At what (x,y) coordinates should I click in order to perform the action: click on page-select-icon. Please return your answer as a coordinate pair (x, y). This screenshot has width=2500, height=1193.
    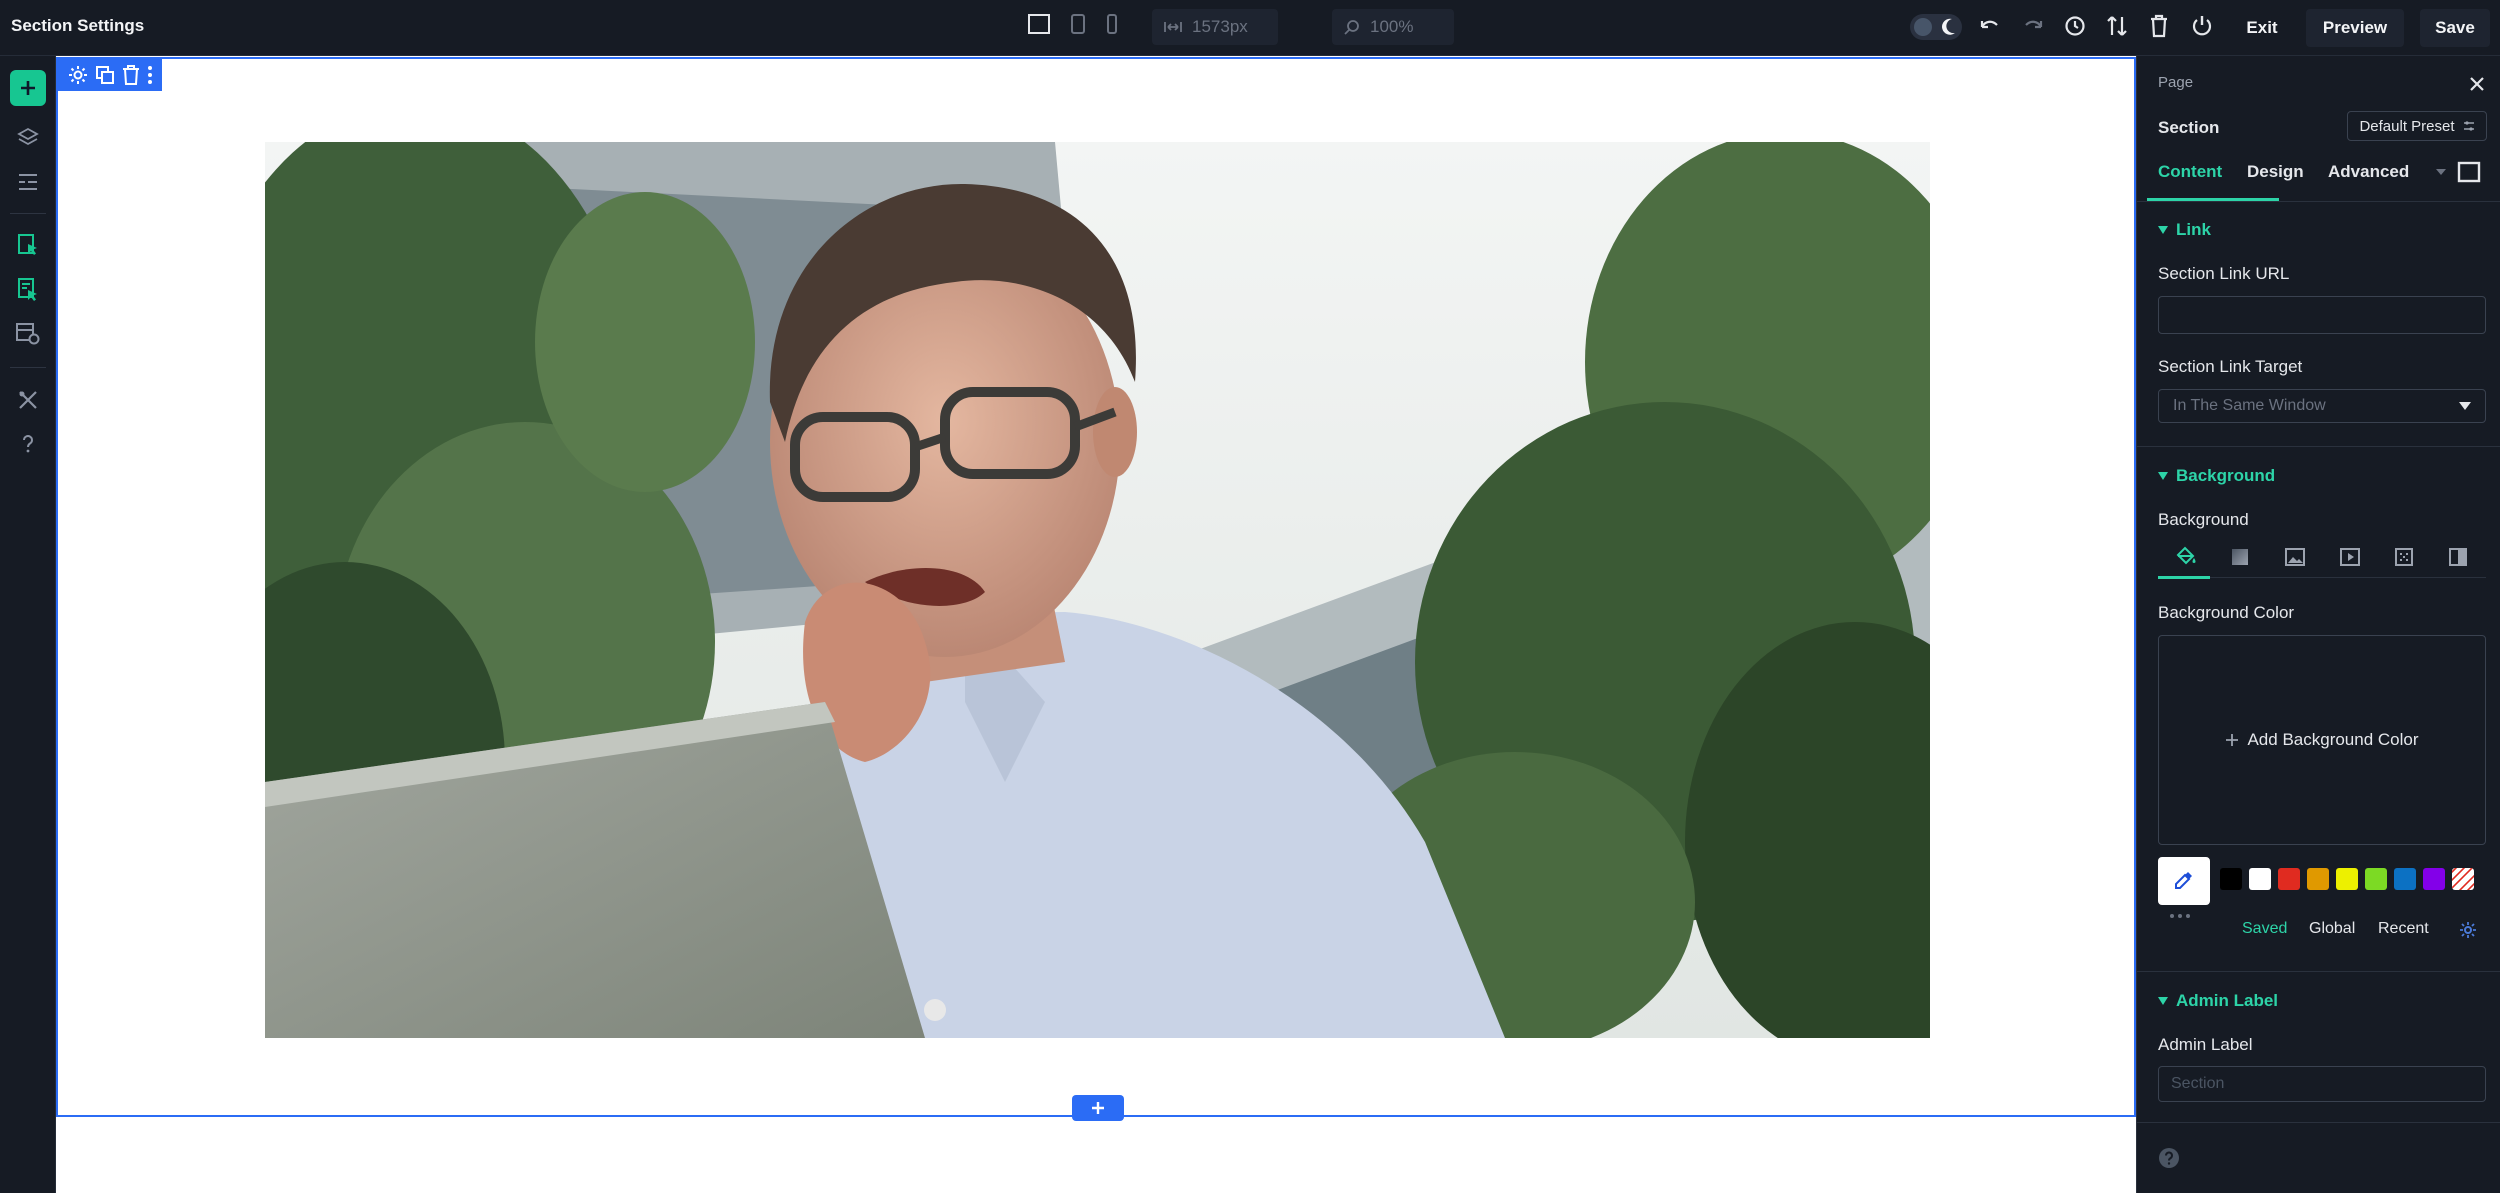
    Looking at the image, I should click on (28, 246).